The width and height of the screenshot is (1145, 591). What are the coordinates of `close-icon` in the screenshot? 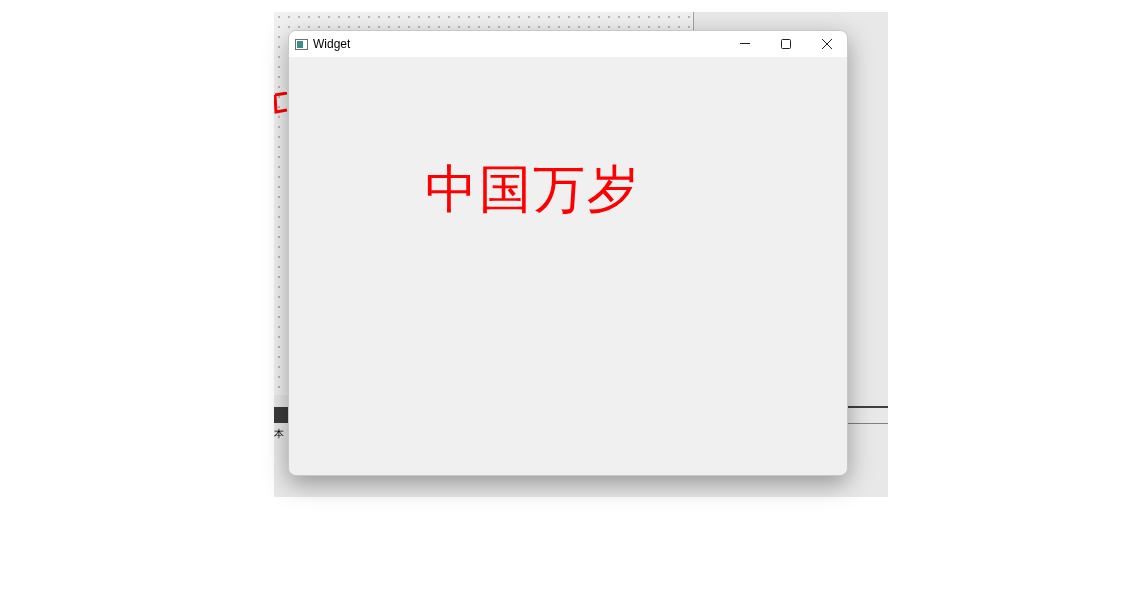 It's located at (826, 44).